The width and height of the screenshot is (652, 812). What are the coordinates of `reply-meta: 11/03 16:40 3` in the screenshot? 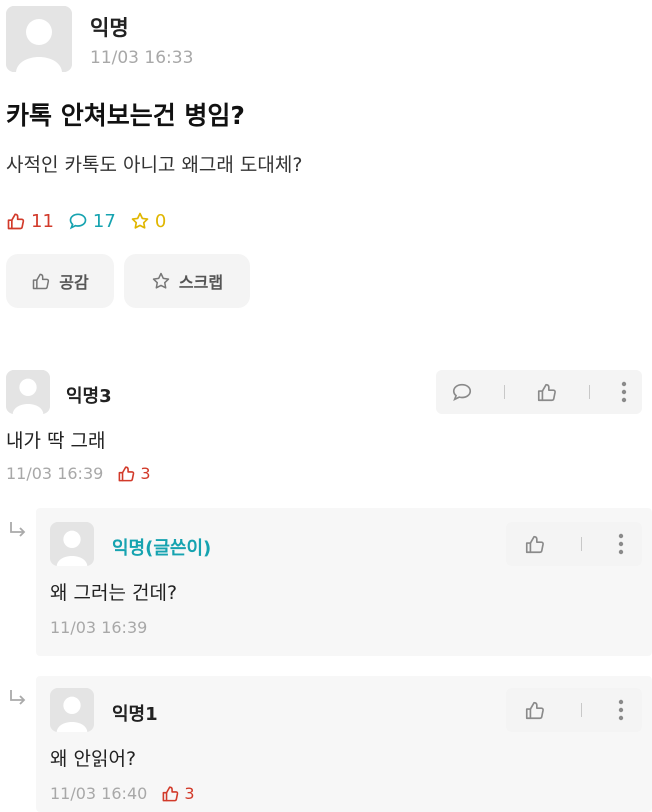 It's located at (122, 793).